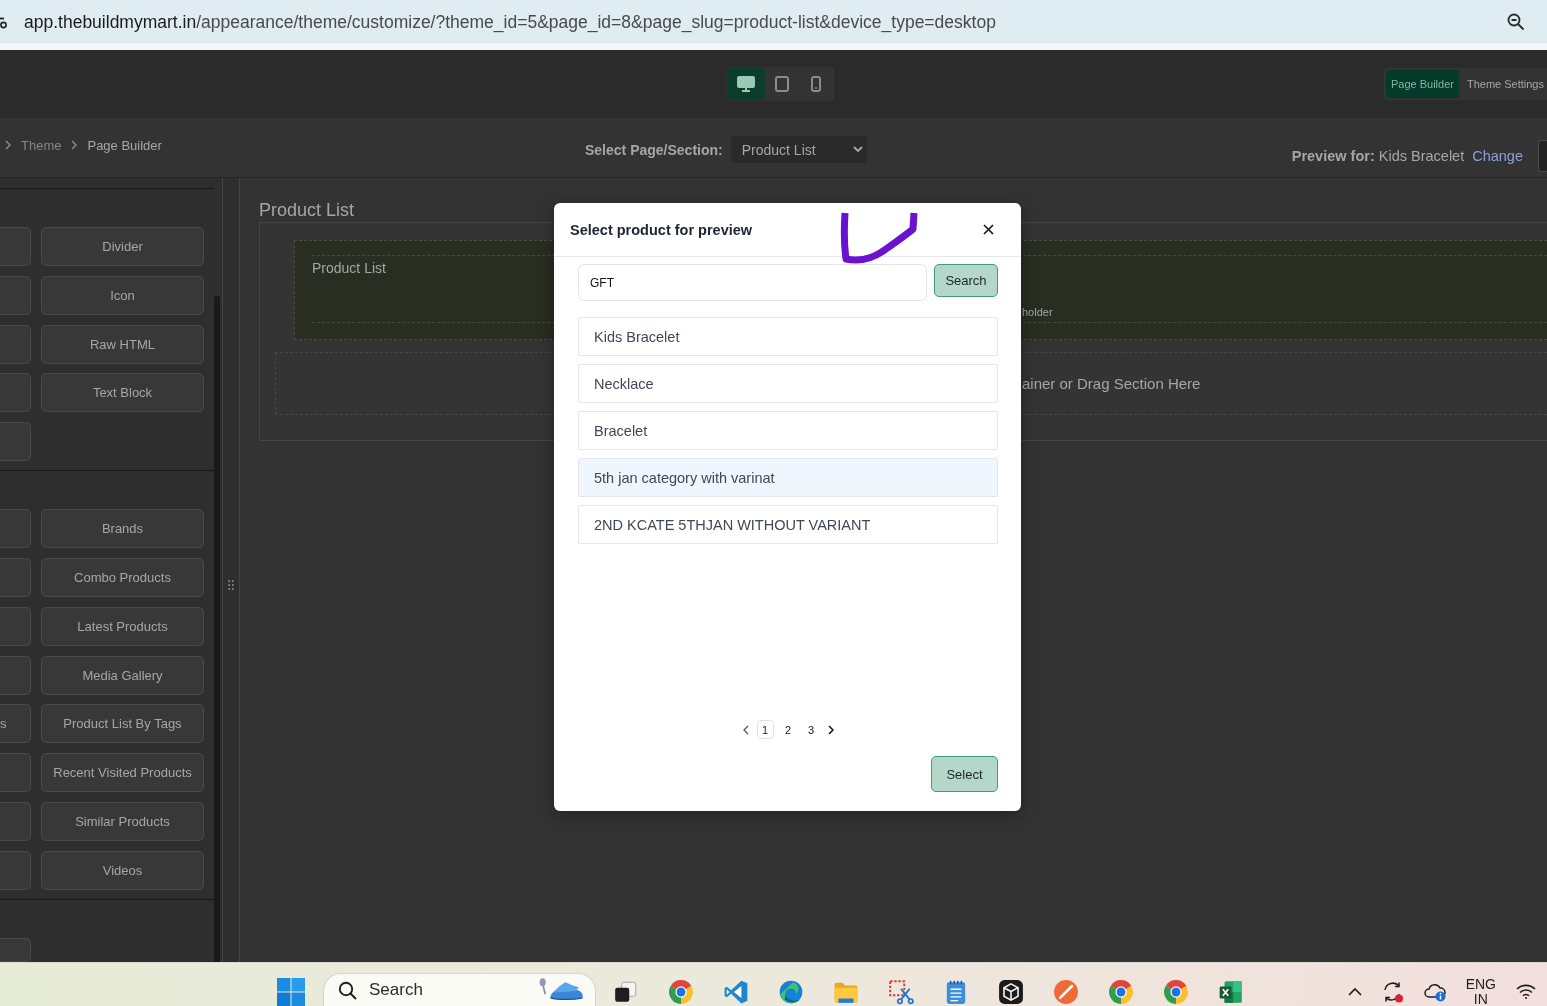 The image size is (1547, 1006). Describe the element at coordinates (964, 774) in the screenshot. I see `select-button: Select` at that location.